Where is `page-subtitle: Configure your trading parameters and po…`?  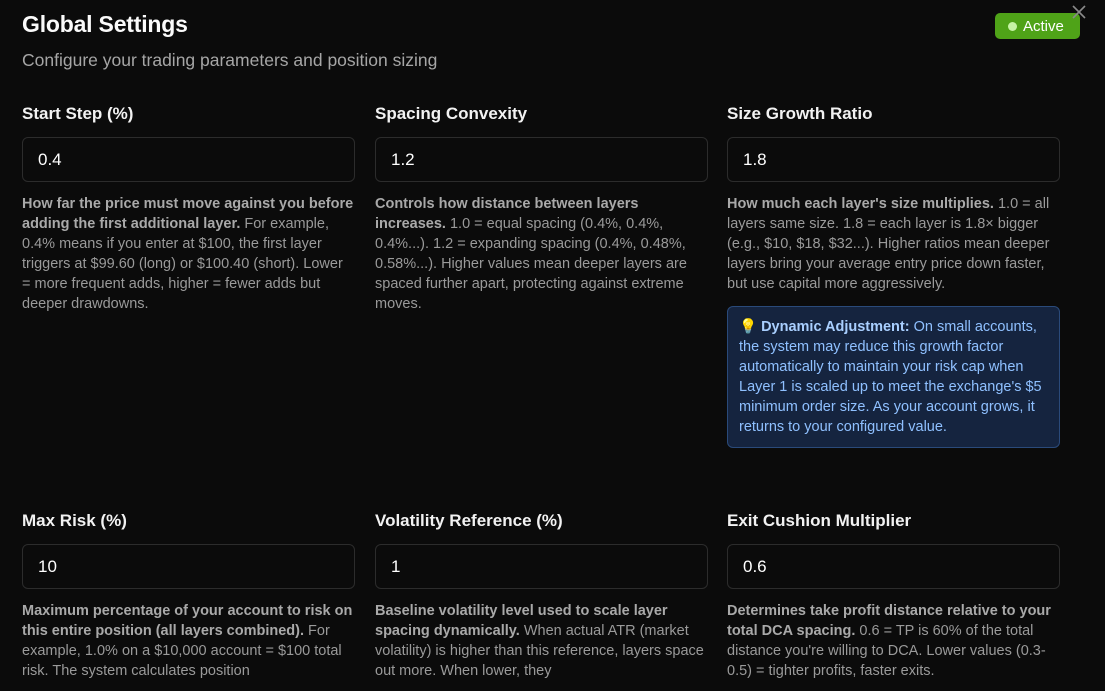
page-subtitle: Configure your trading parameters and po… is located at coordinates (230, 60).